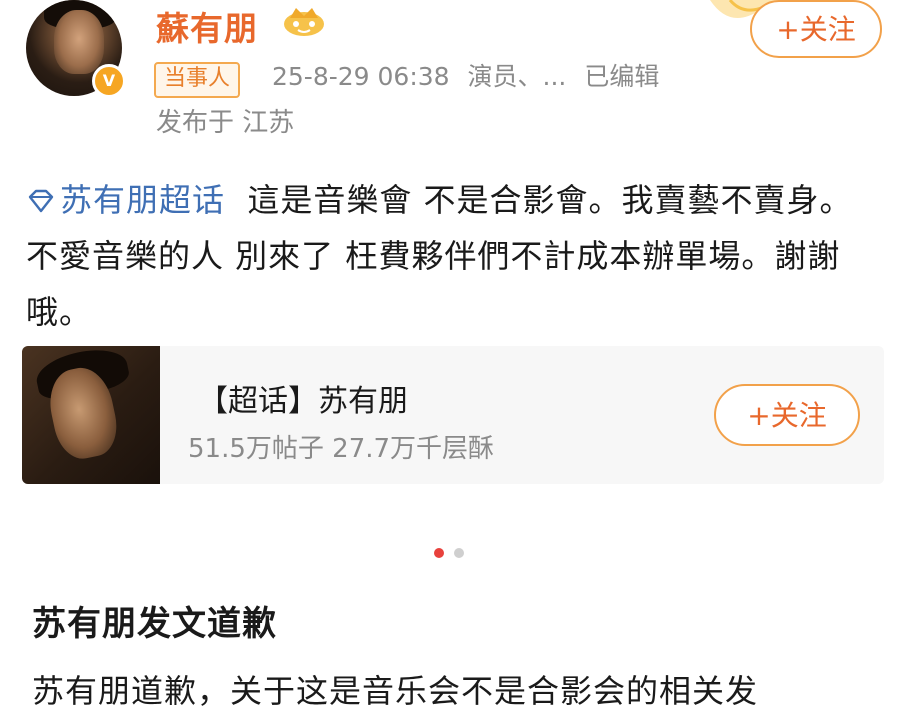 The image size is (904, 712). I want to click on diamond-topic-icon, so click(41, 201).